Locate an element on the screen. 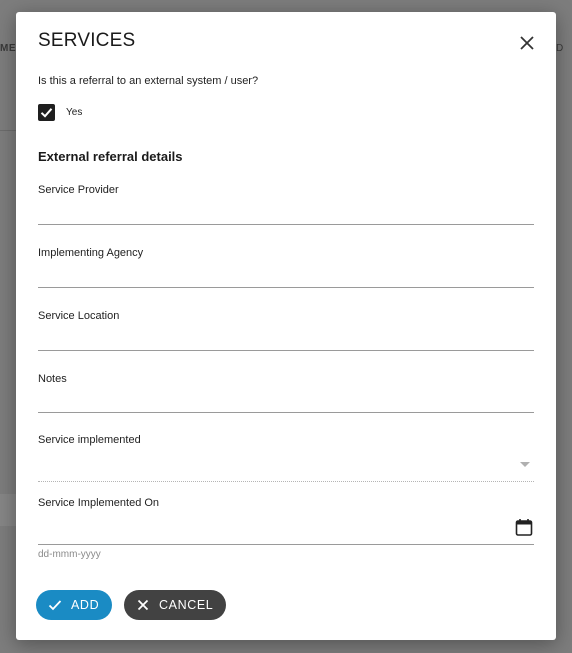  implementing-agency-label: Implementing Agency is located at coordinates (91, 253).